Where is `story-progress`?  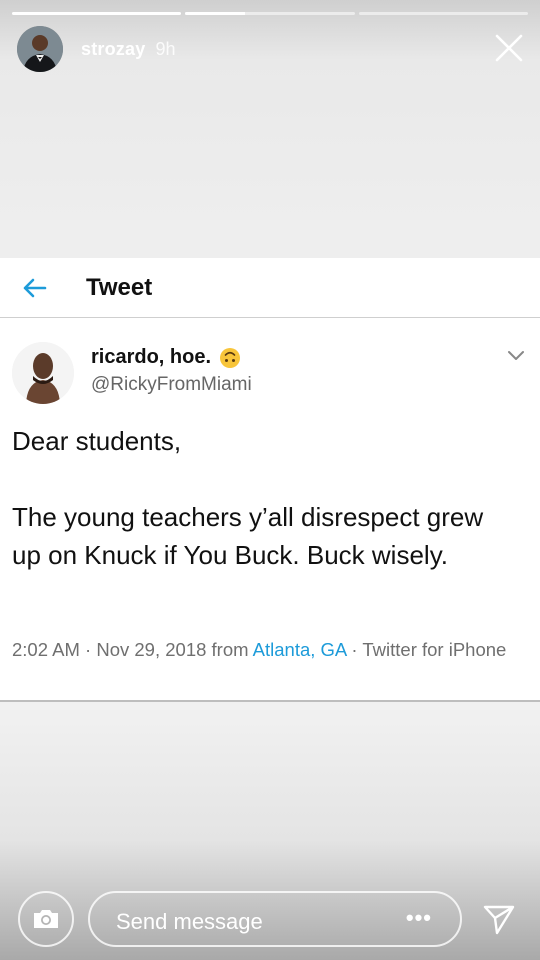 story-progress is located at coordinates (270, 13).